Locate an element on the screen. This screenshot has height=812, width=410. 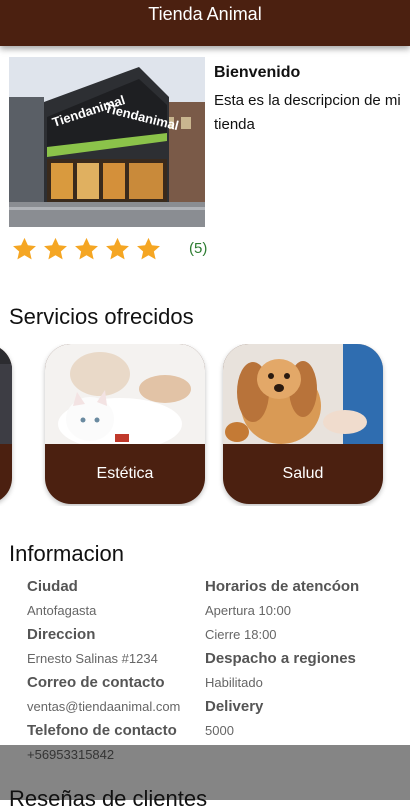
welcome-title: Bienvenido is located at coordinates (257, 72).